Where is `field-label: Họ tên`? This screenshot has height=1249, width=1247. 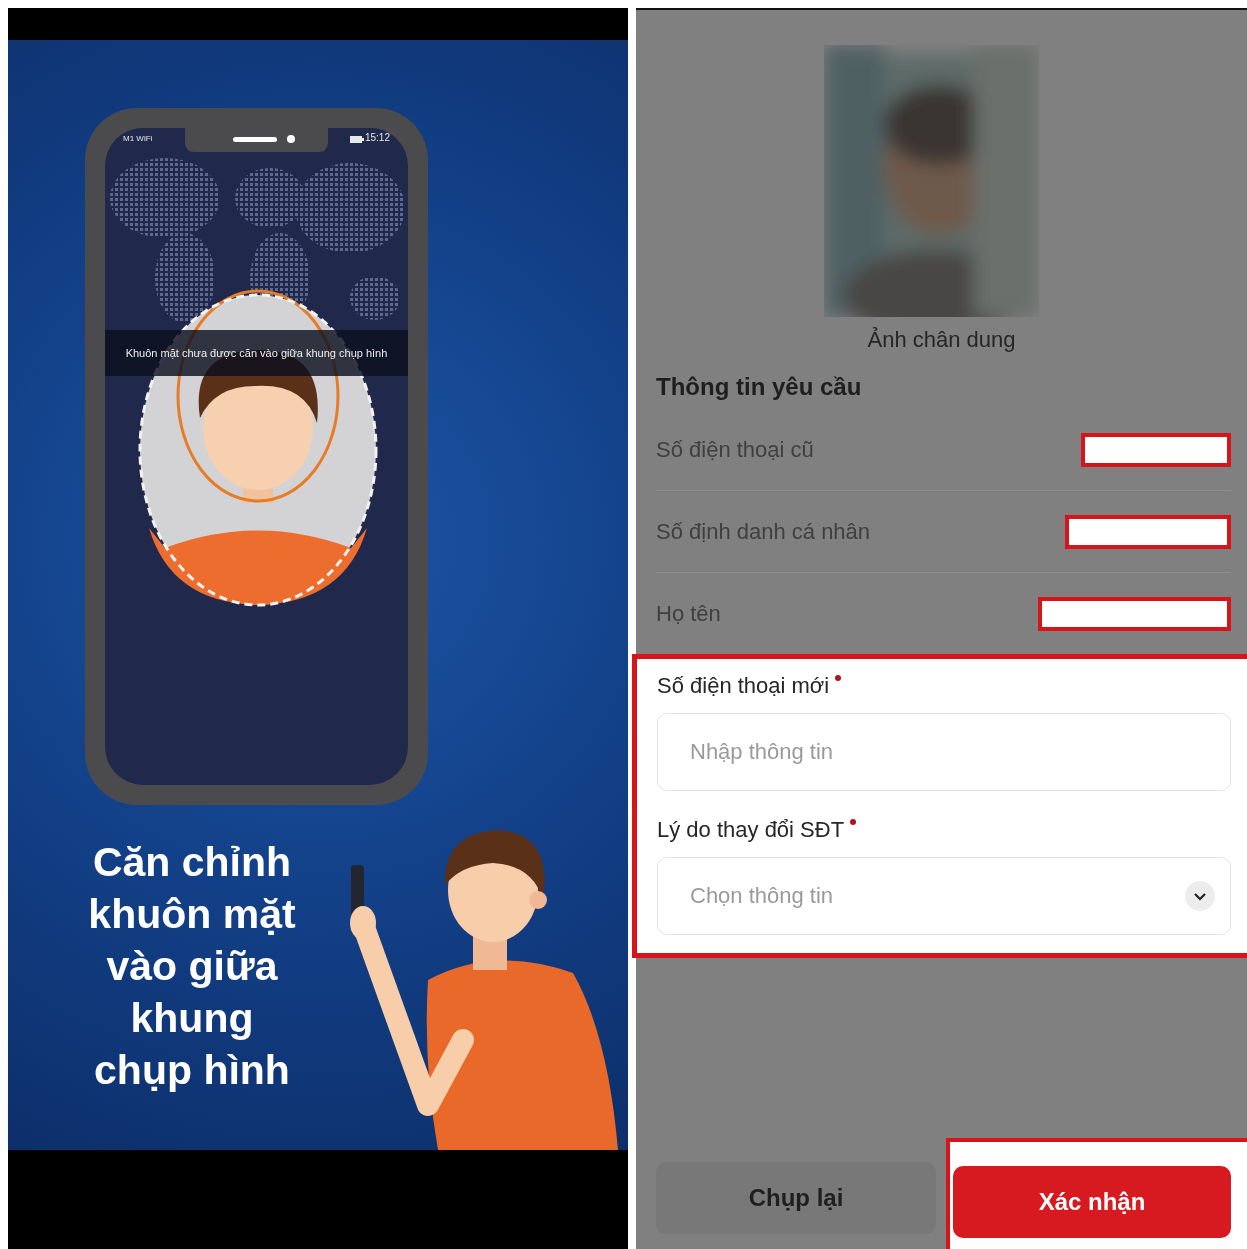 field-label: Họ tên is located at coordinates (688, 613).